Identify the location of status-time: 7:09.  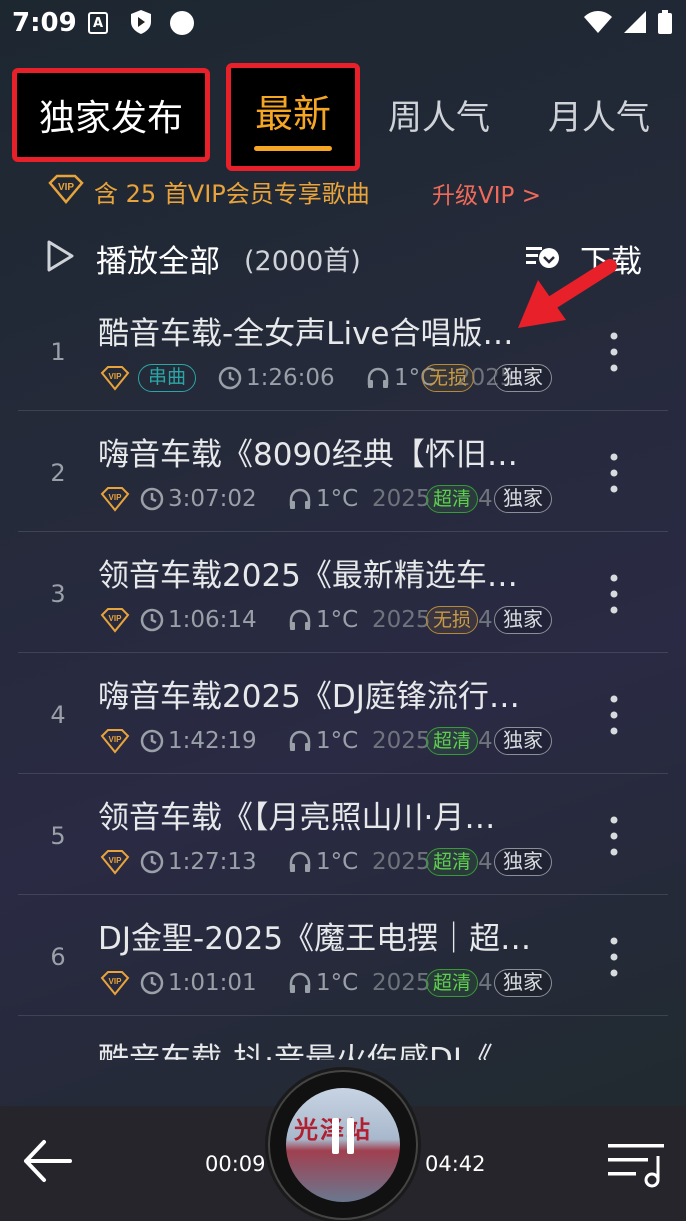
(44, 23).